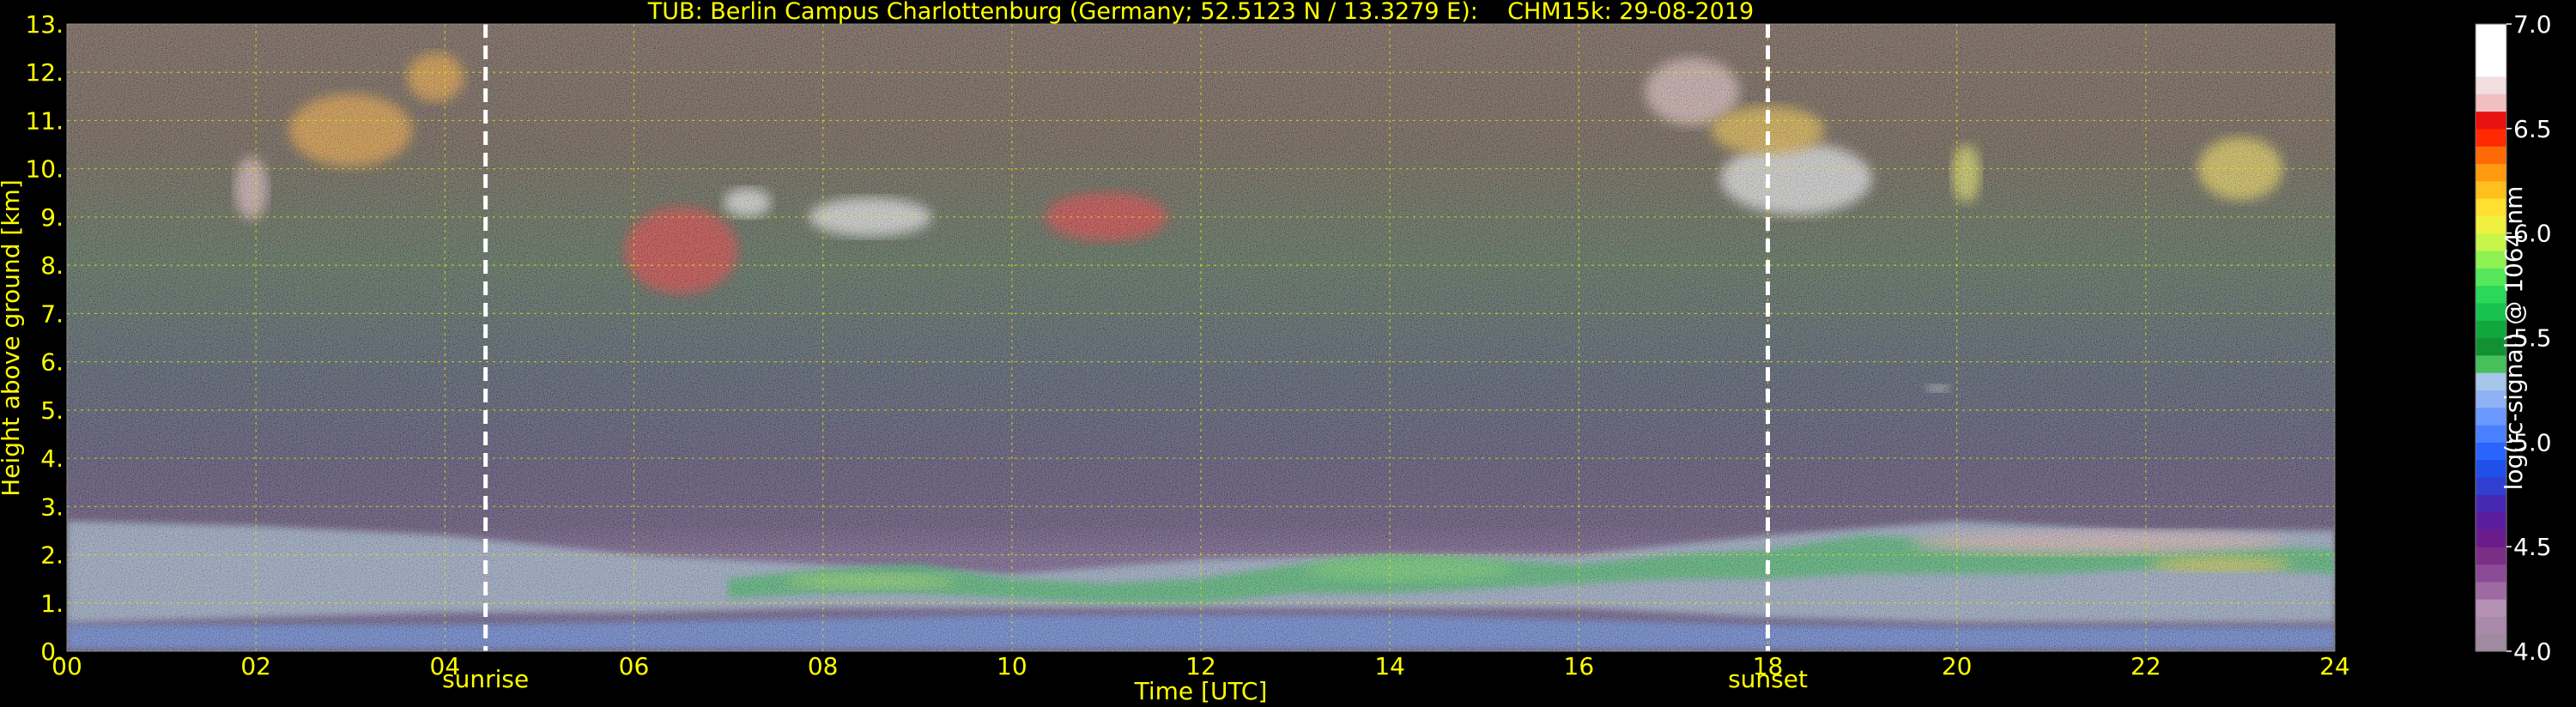  What do you see at coordinates (52, 652) in the screenshot?
I see `y-tick-label: 0.` at bounding box center [52, 652].